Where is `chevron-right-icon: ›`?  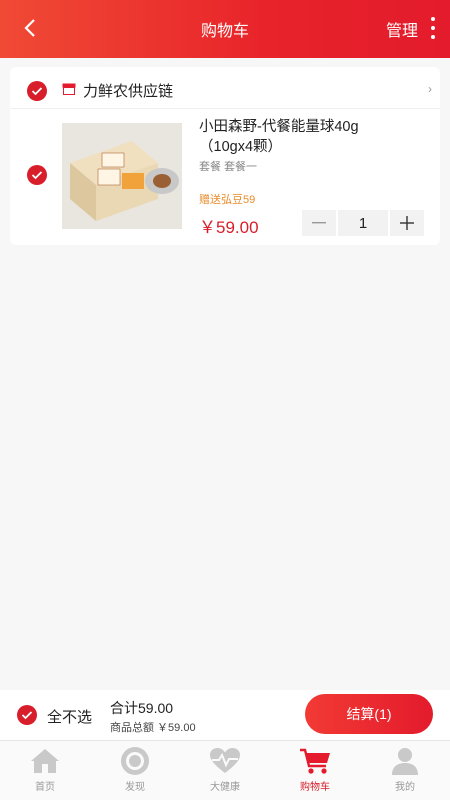
chevron-right-icon: › is located at coordinates (430, 89).